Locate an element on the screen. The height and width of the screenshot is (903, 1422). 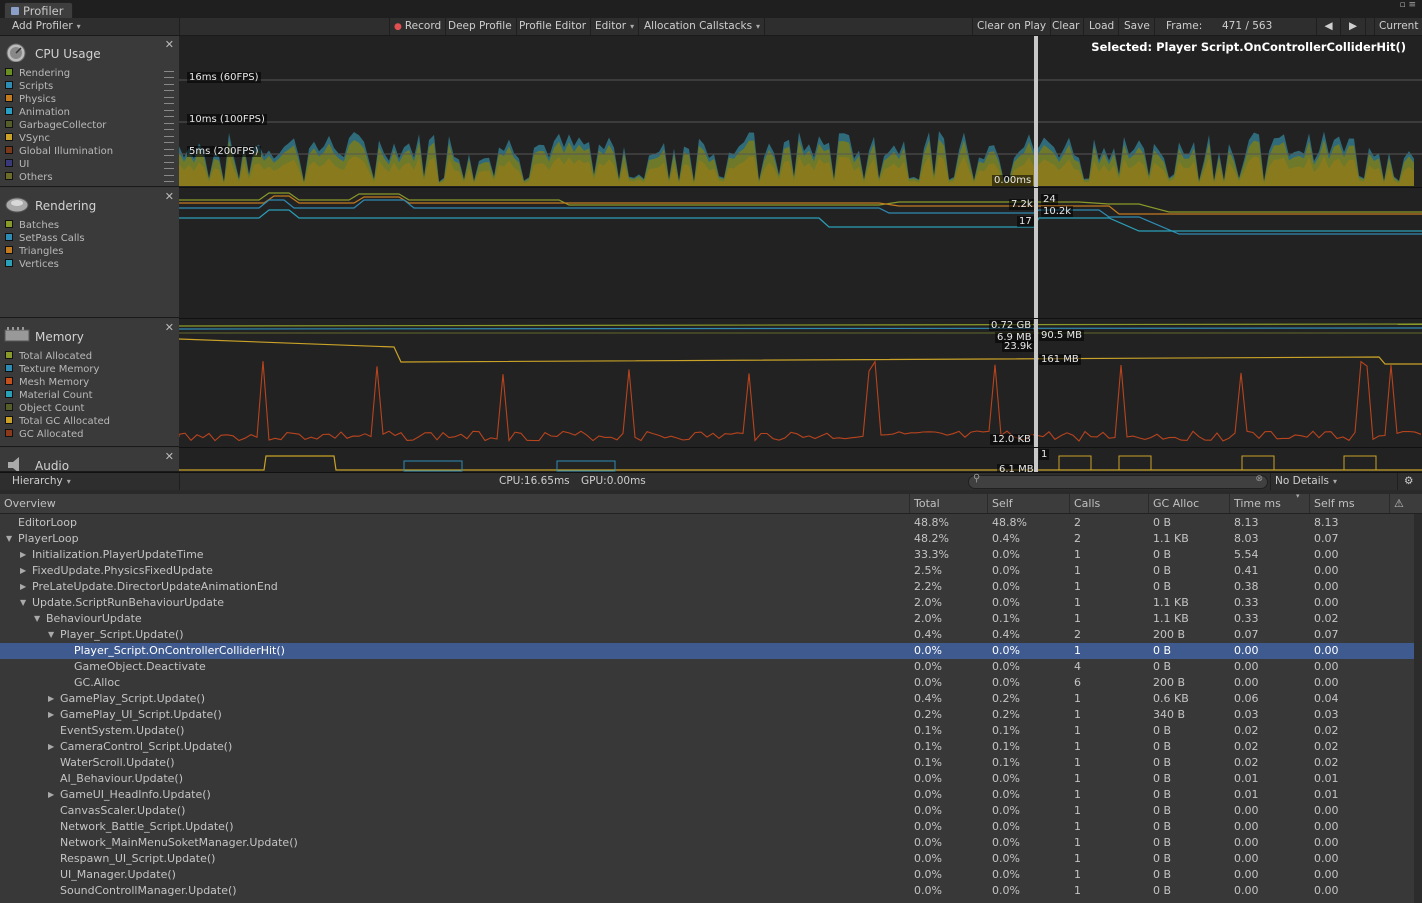
add-profiler-dropdown: Add Profiler is located at coordinates (90, 26).